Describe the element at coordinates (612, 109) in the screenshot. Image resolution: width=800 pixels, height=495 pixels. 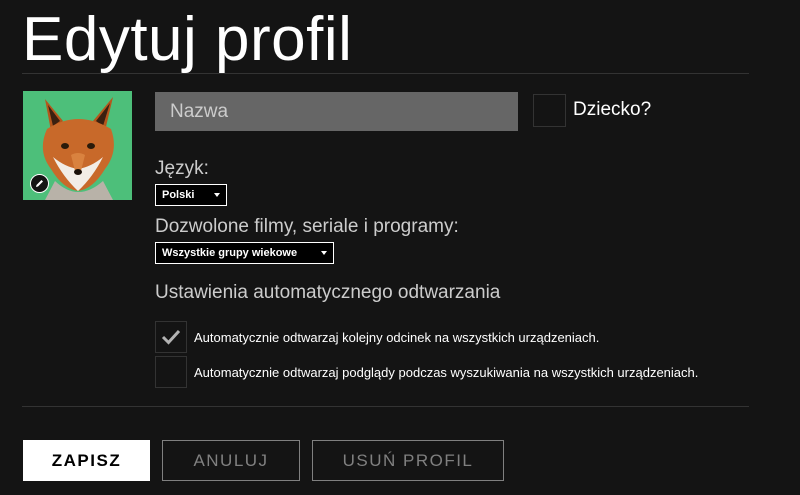
I see `kid-label: Dziecko?` at that location.